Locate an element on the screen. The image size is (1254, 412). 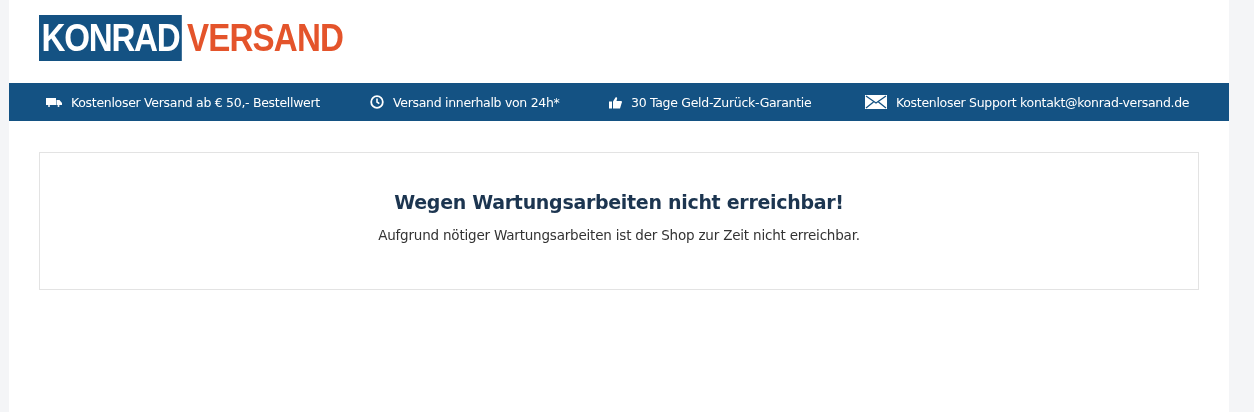
notice-message: Aufgrund nötiger Wartungsarbeiten ist der Shop zur Zeit nicht erreichbar. is located at coordinates (619, 235).